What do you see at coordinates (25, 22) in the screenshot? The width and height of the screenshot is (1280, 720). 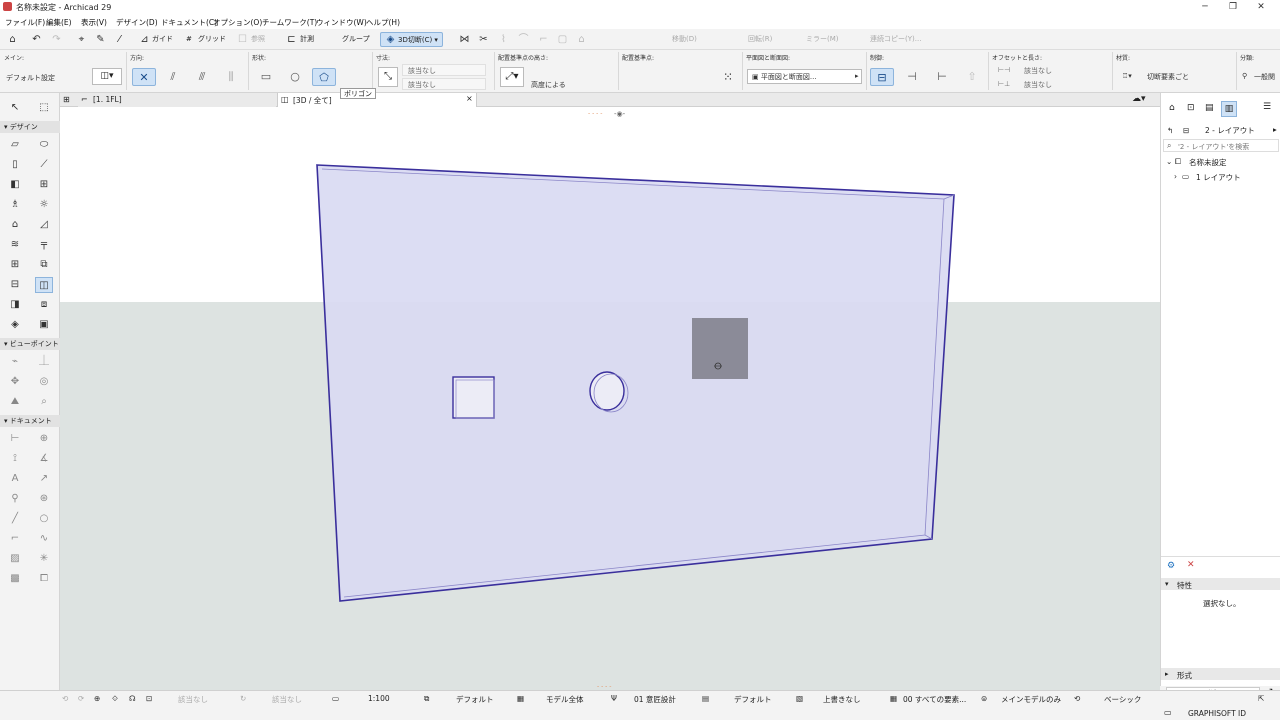 I see `menu-file: ファイル(F)` at bounding box center [25, 22].